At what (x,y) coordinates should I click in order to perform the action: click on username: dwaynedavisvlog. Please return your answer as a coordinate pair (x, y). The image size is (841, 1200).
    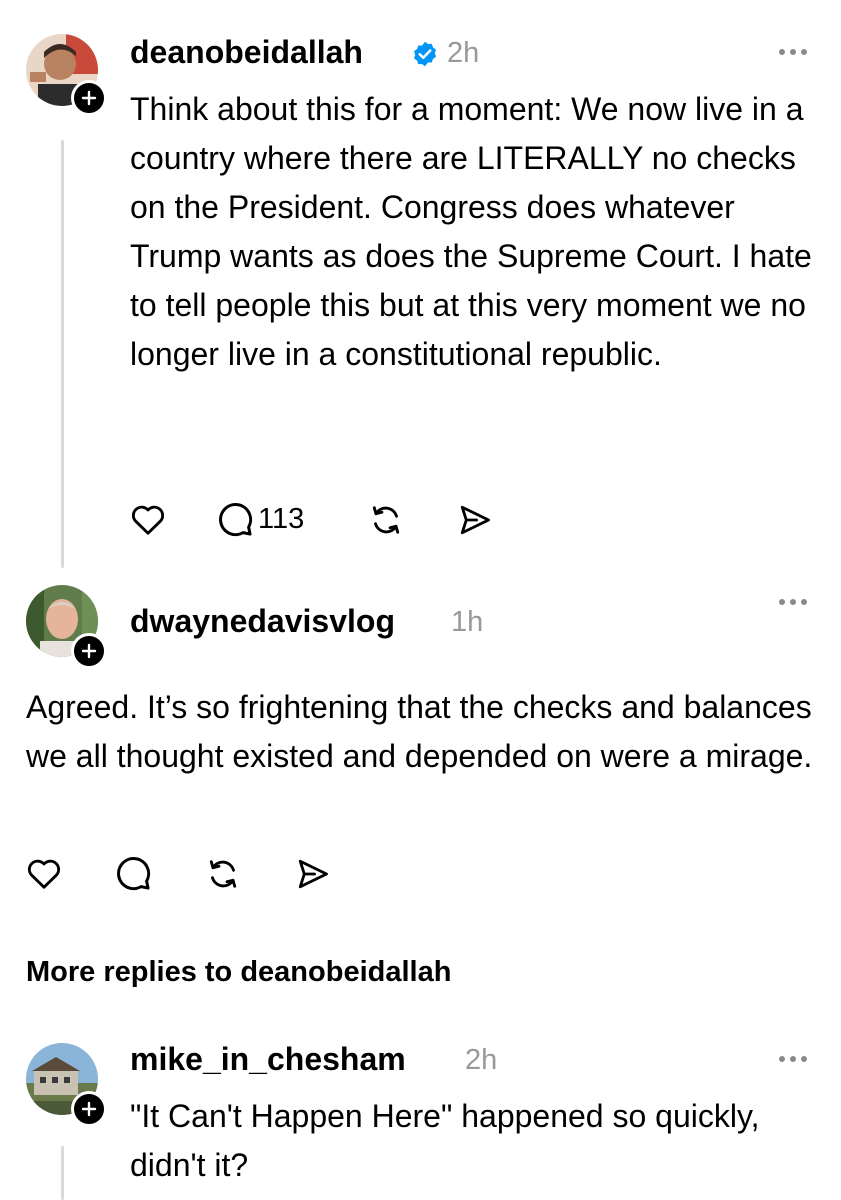
    Looking at the image, I should click on (262, 621).